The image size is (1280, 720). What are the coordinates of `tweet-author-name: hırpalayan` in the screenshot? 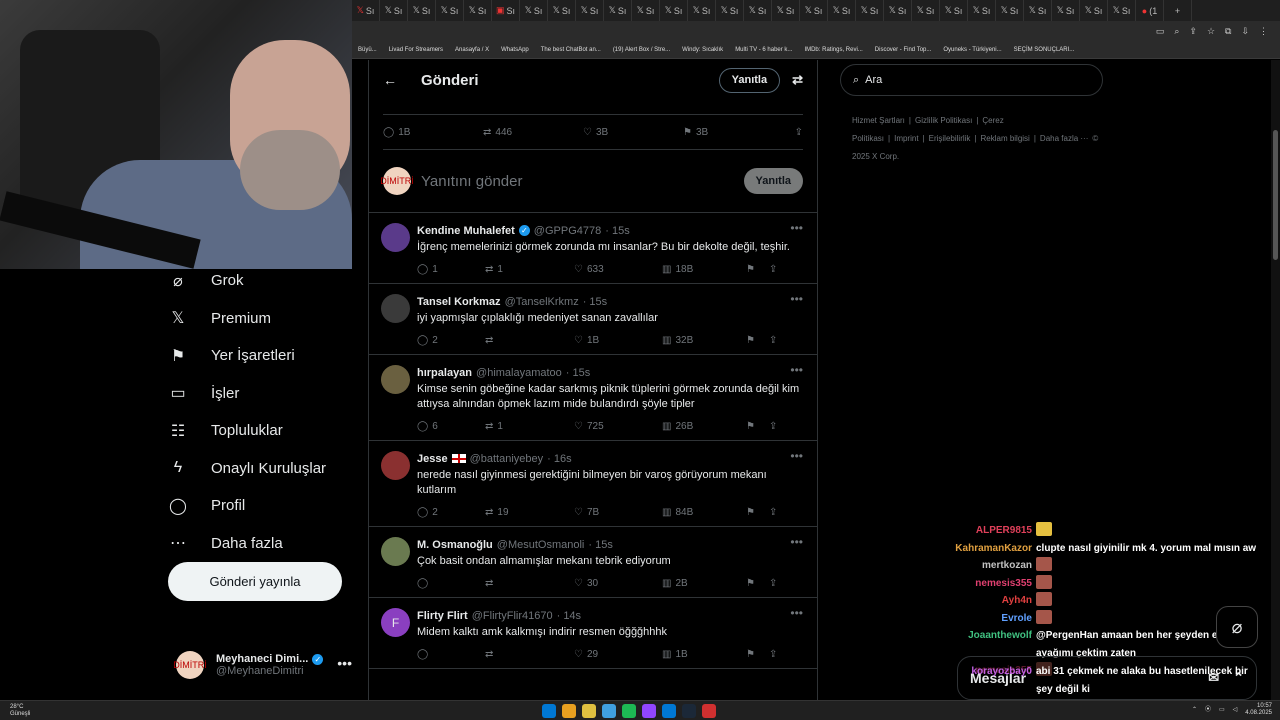 It's located at (444, 373).